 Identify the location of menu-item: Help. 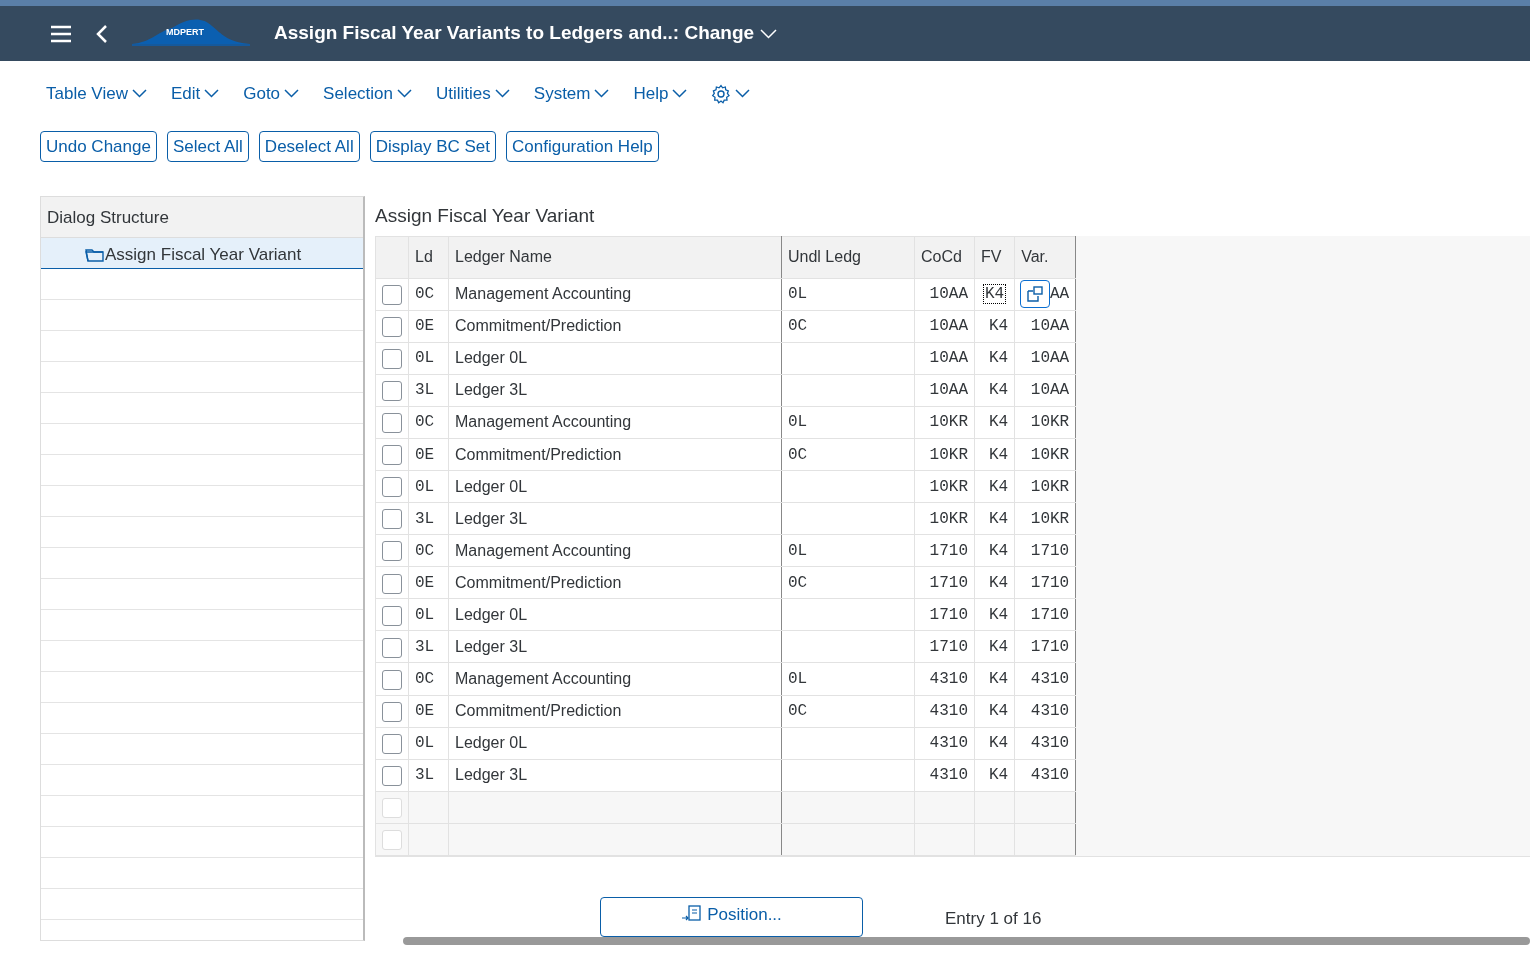
(663, 94).